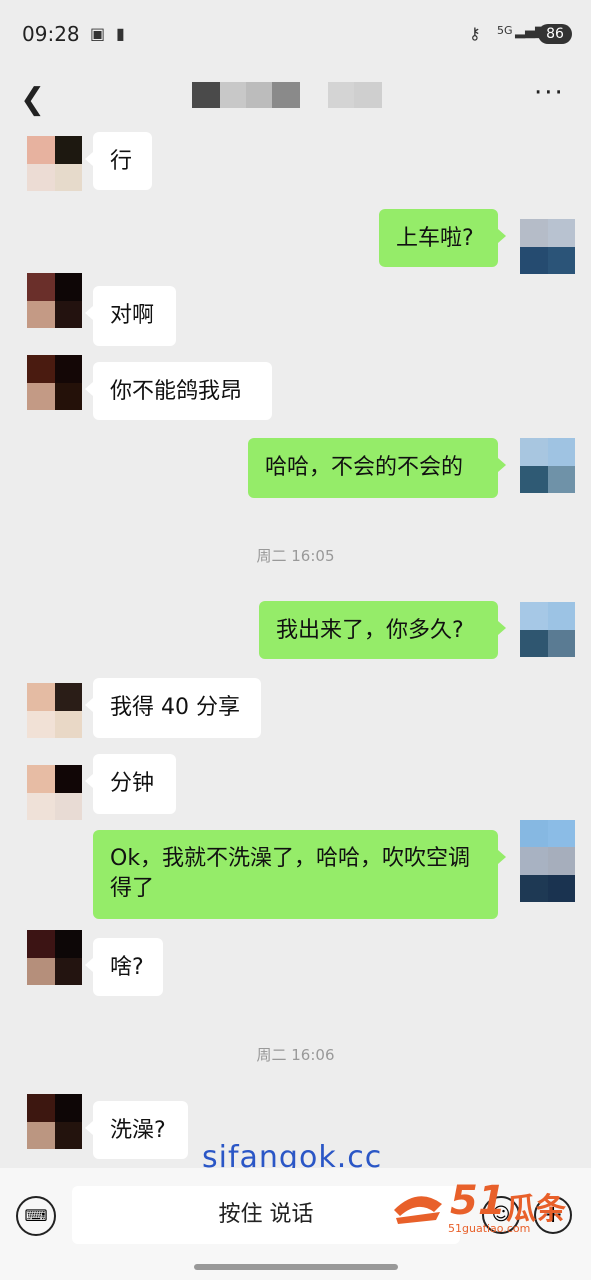 This screenshot has width=591, height=1280. I want to click on message-text: 上车啦?, so click(435, 238).